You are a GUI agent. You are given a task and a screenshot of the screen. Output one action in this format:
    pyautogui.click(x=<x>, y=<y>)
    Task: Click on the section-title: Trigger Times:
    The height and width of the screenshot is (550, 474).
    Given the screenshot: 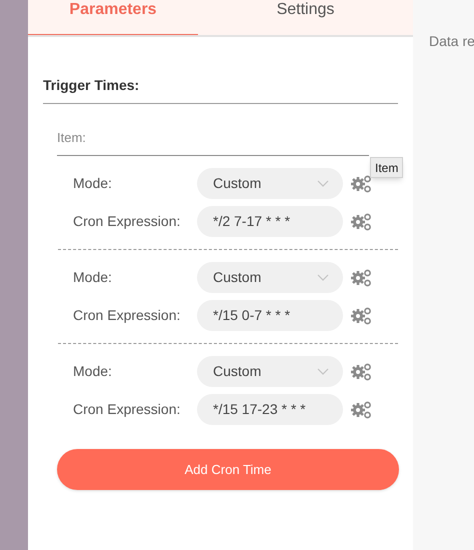 What is the action you would take?
    pyautogui.click(x=91, y=85)
    